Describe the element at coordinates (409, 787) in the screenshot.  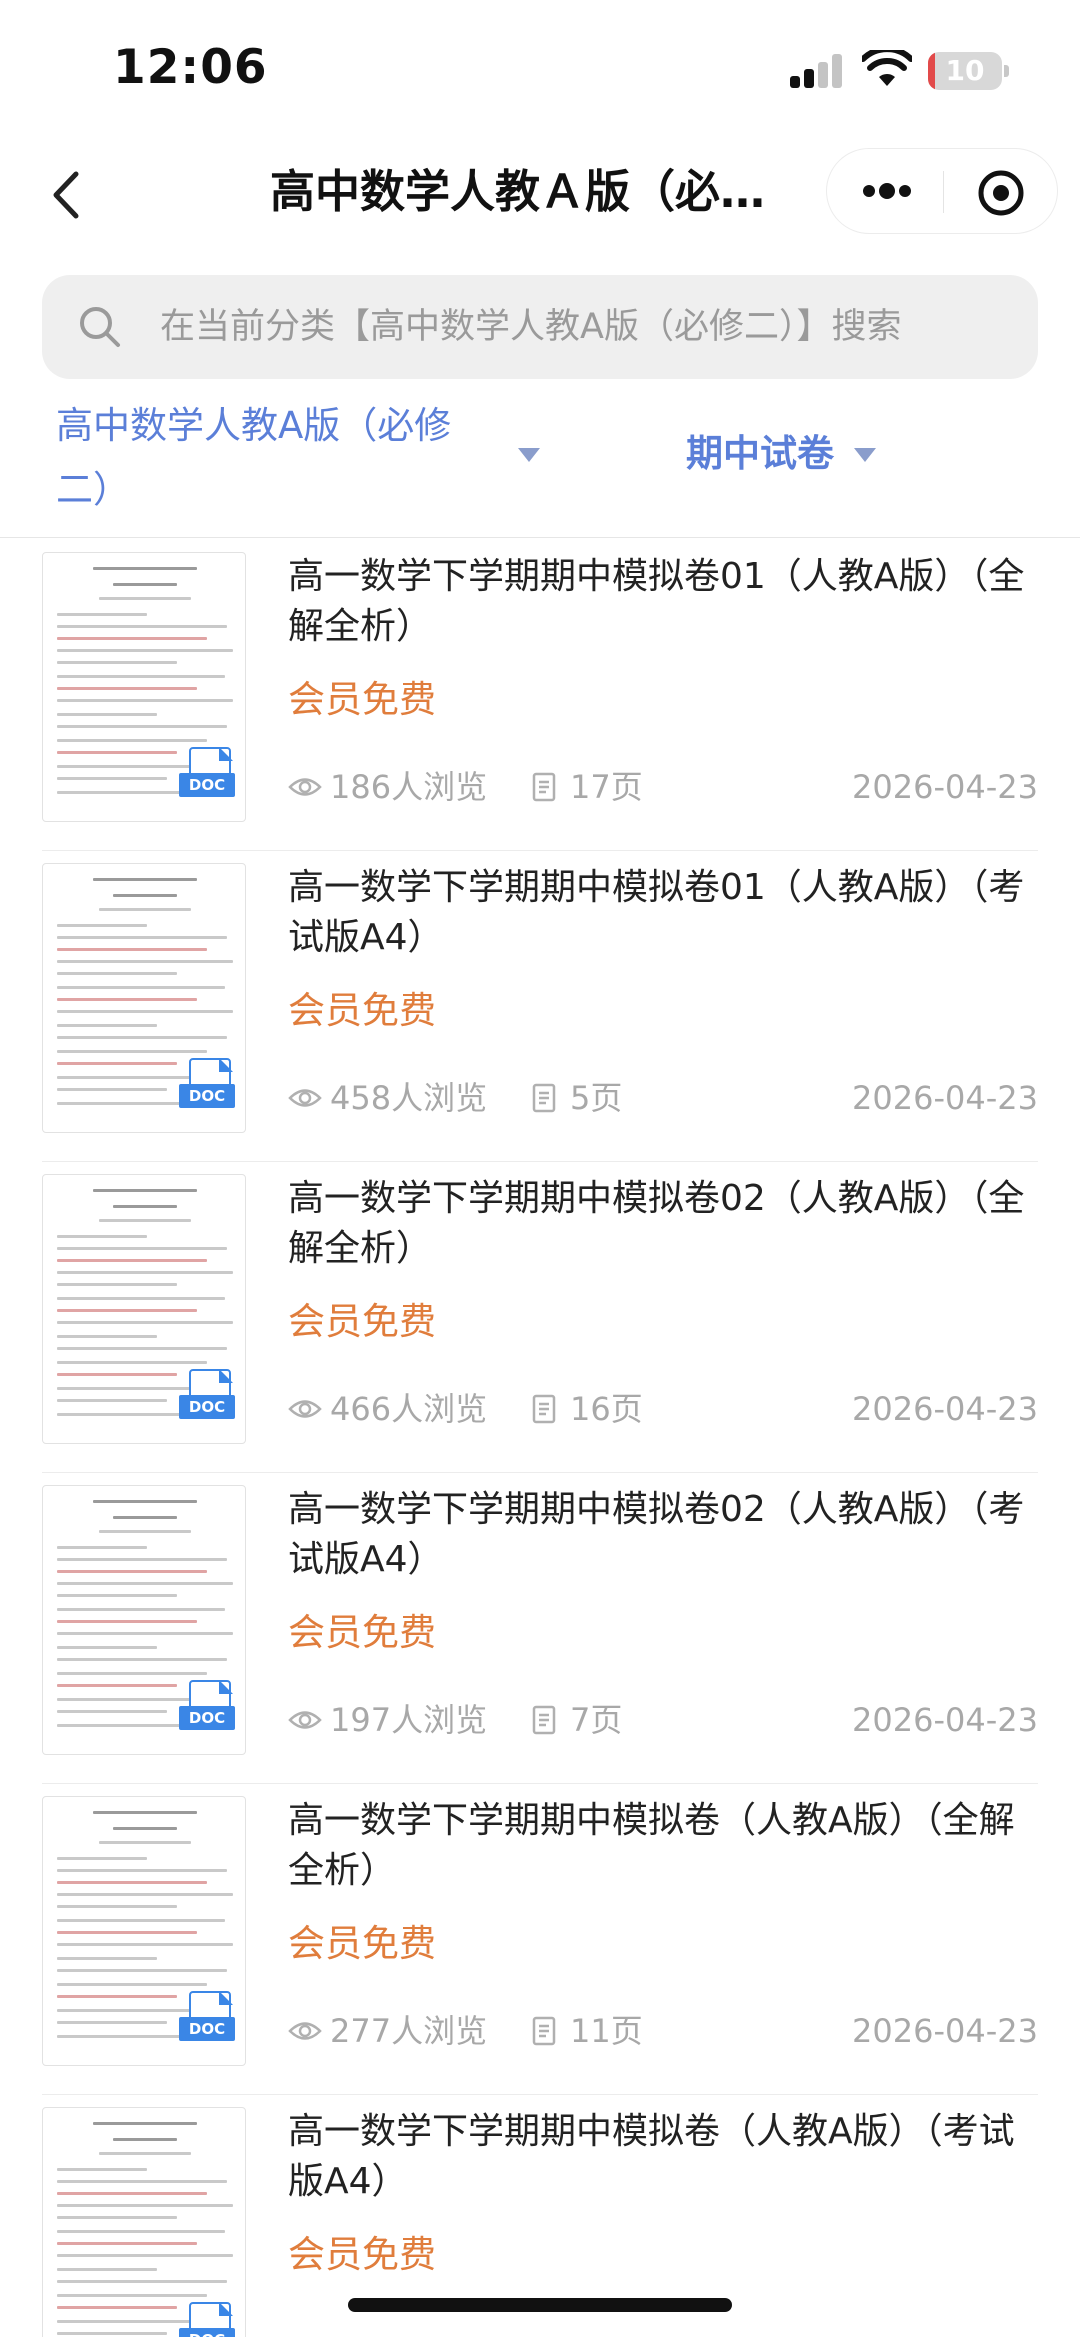
I see `view-count: 186人浏览` at that location.